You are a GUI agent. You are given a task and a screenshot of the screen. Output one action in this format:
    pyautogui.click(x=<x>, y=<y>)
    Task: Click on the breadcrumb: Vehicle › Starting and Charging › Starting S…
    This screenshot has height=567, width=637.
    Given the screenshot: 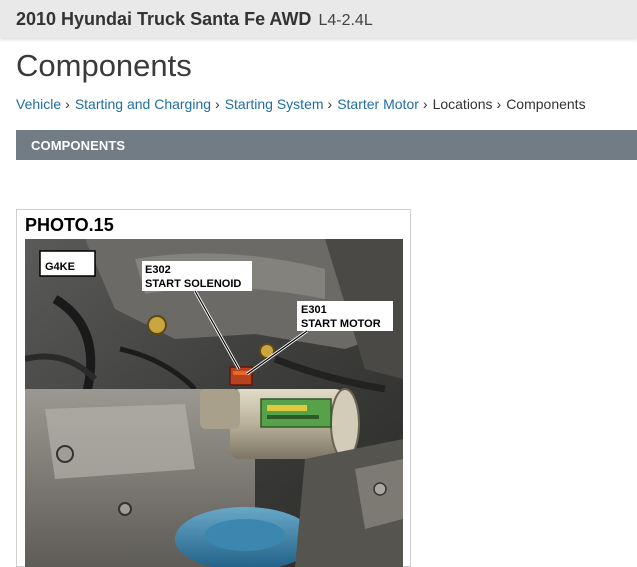 What is the action you would take?
    pyautogui.click(x=301, y=104)
    